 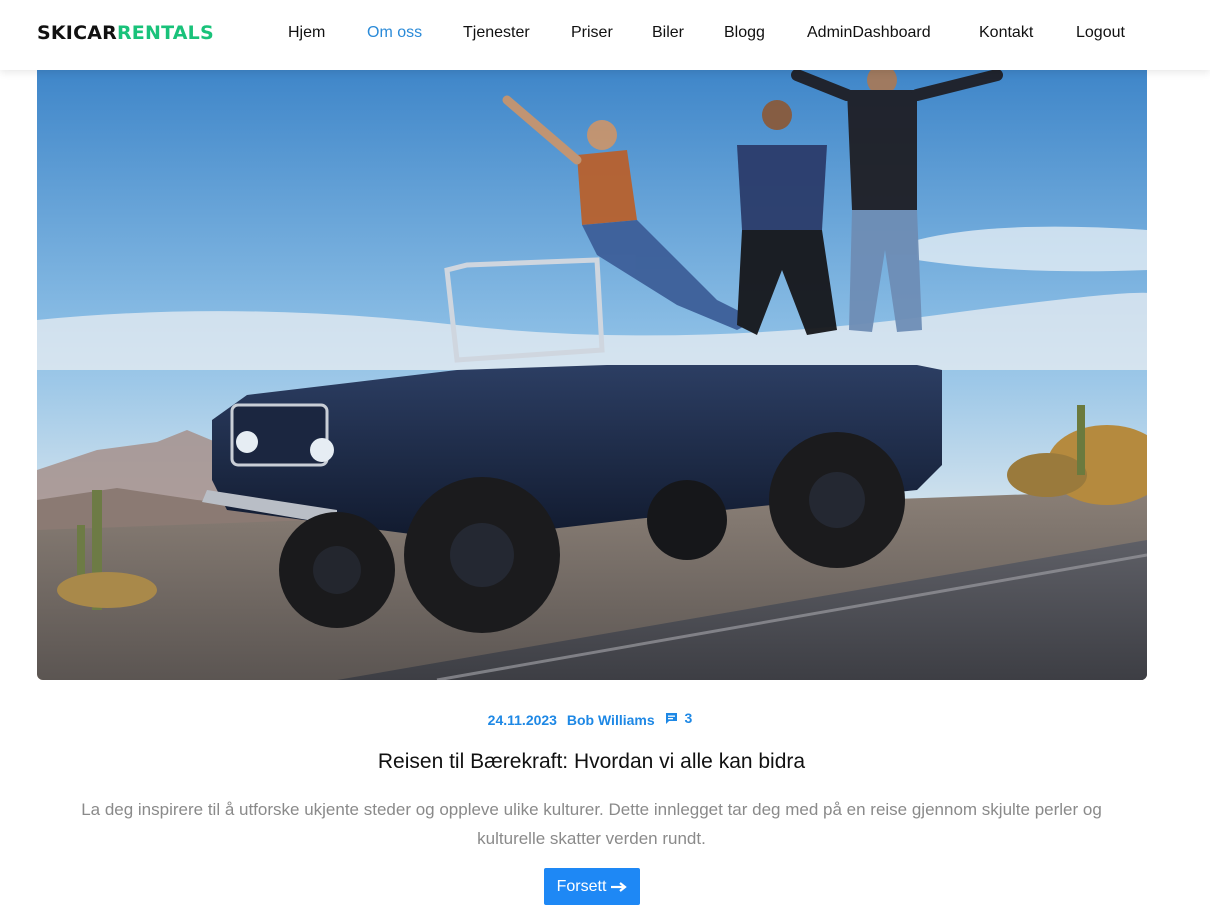 I want to click on nav-item-logout: Logout, so click(x=1100, y=33).